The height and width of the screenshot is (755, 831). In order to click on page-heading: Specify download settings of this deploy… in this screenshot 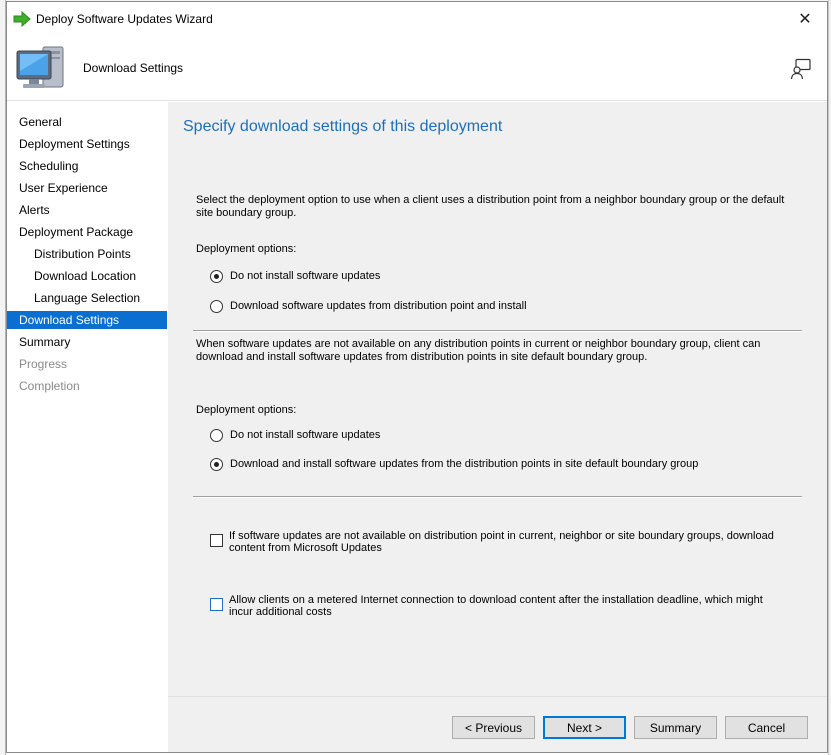, I will do `click(343, 126)`.